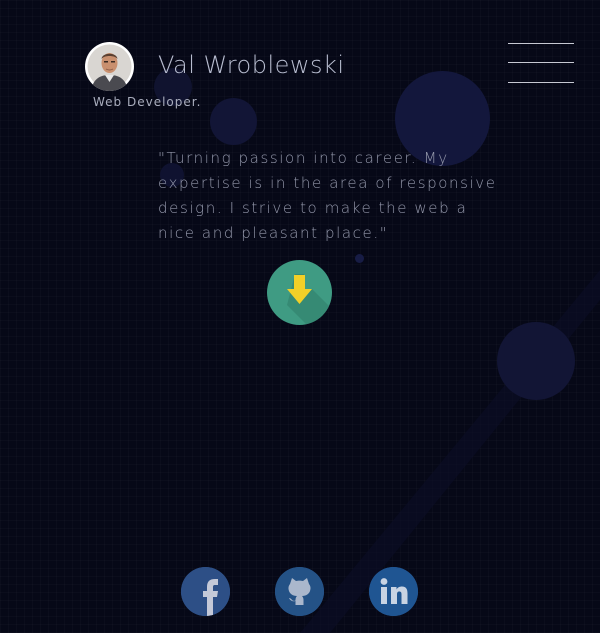 The width and height of the screenshot is (600, 633). I want to click on facebook-icon, so click(205, 591).